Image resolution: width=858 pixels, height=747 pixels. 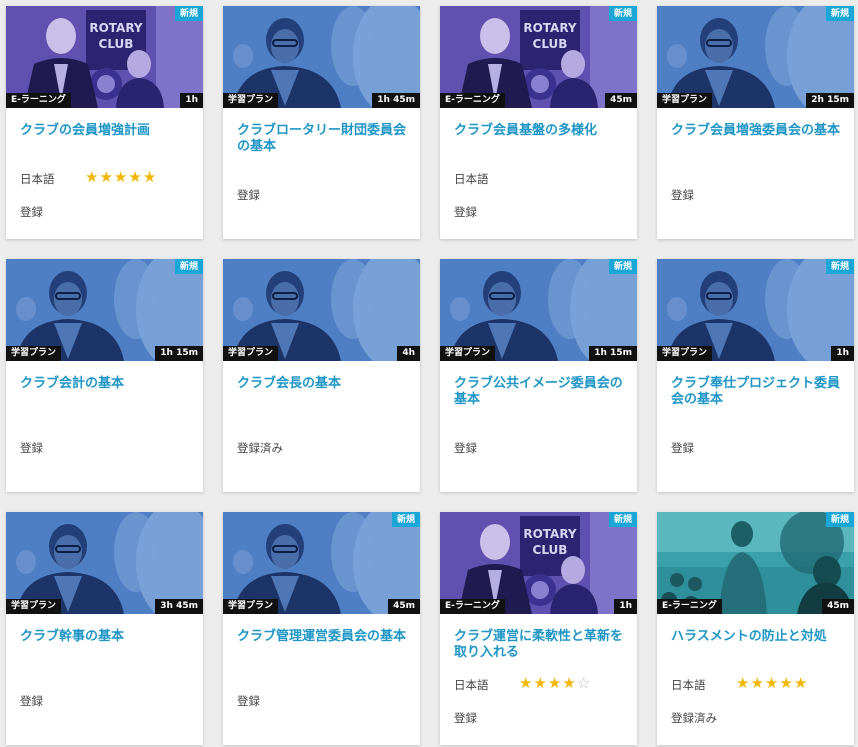 I want to click on course-card: 新規 学習プラン 1h クラブ奉仕プロジェクト委員会の基本 登録, so click(x=755, y=375).